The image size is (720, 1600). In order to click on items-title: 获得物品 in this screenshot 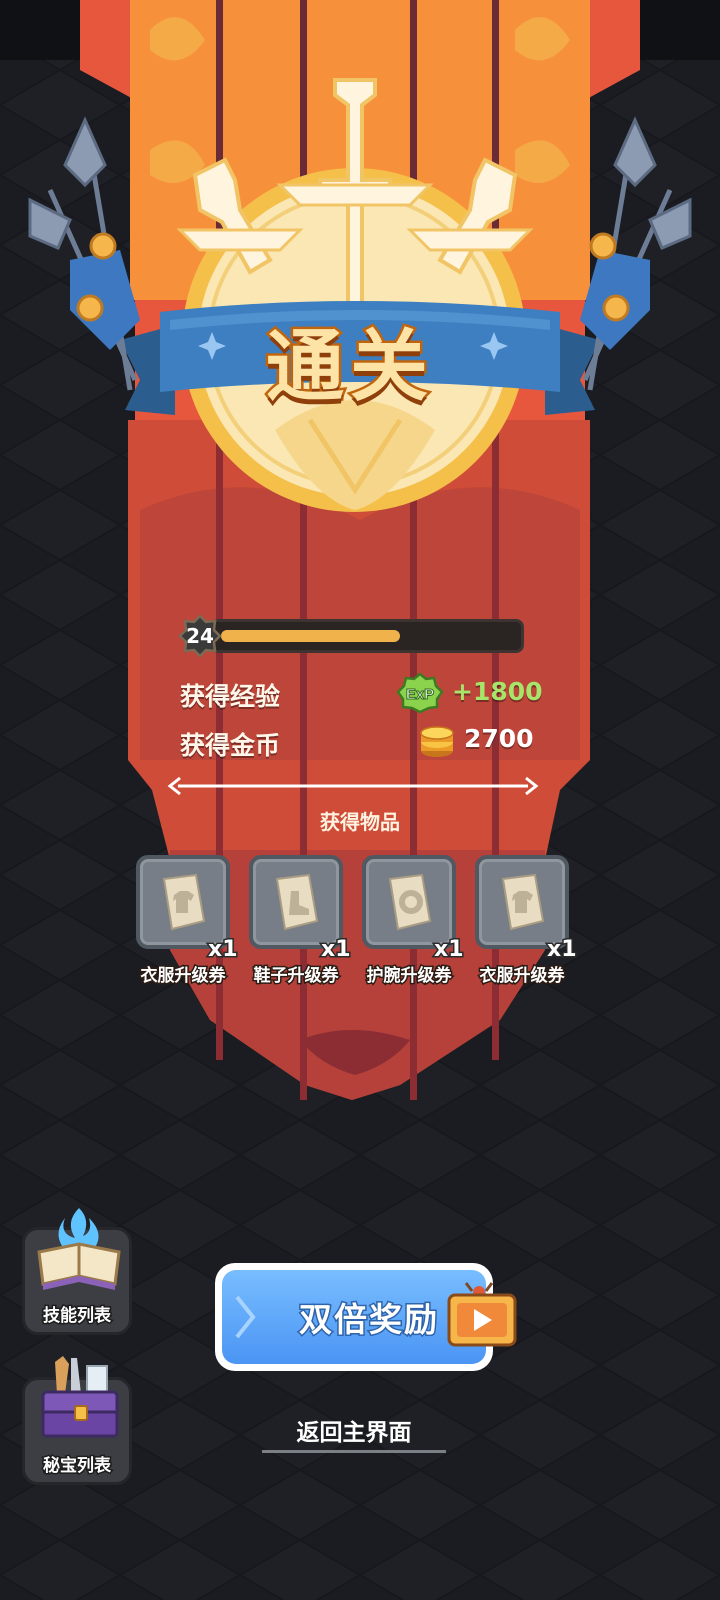, I will do `click(360, 822)`.